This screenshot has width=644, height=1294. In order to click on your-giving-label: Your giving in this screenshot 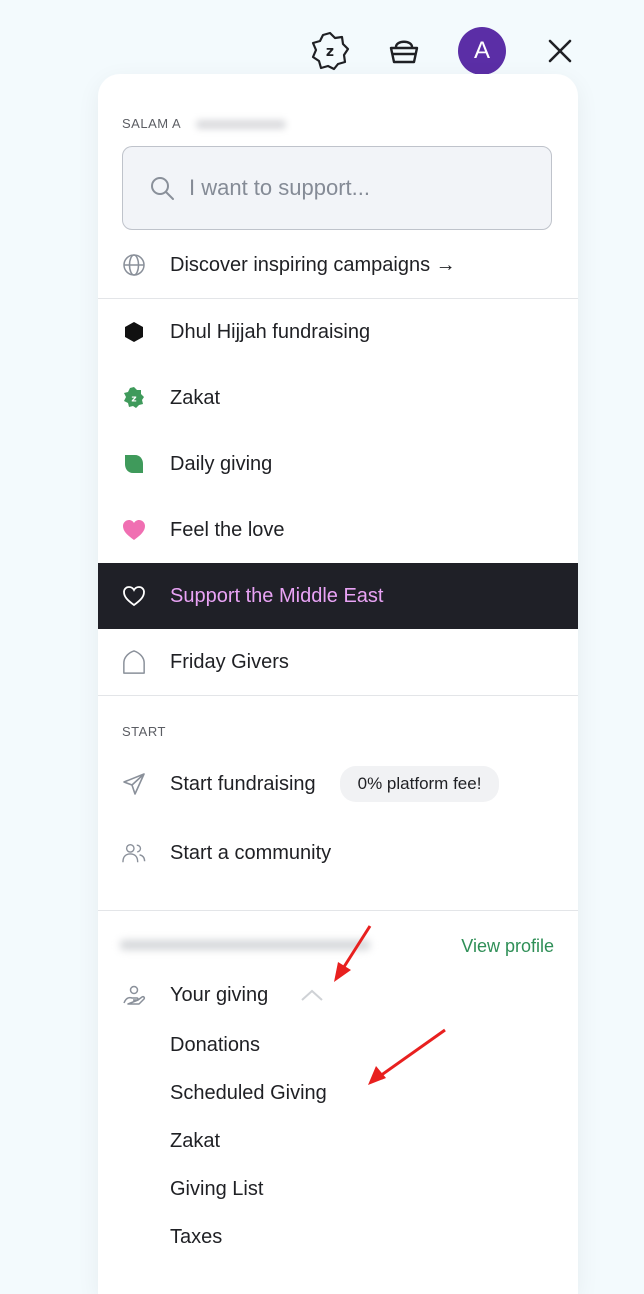, I will do `click(219, 994)`.